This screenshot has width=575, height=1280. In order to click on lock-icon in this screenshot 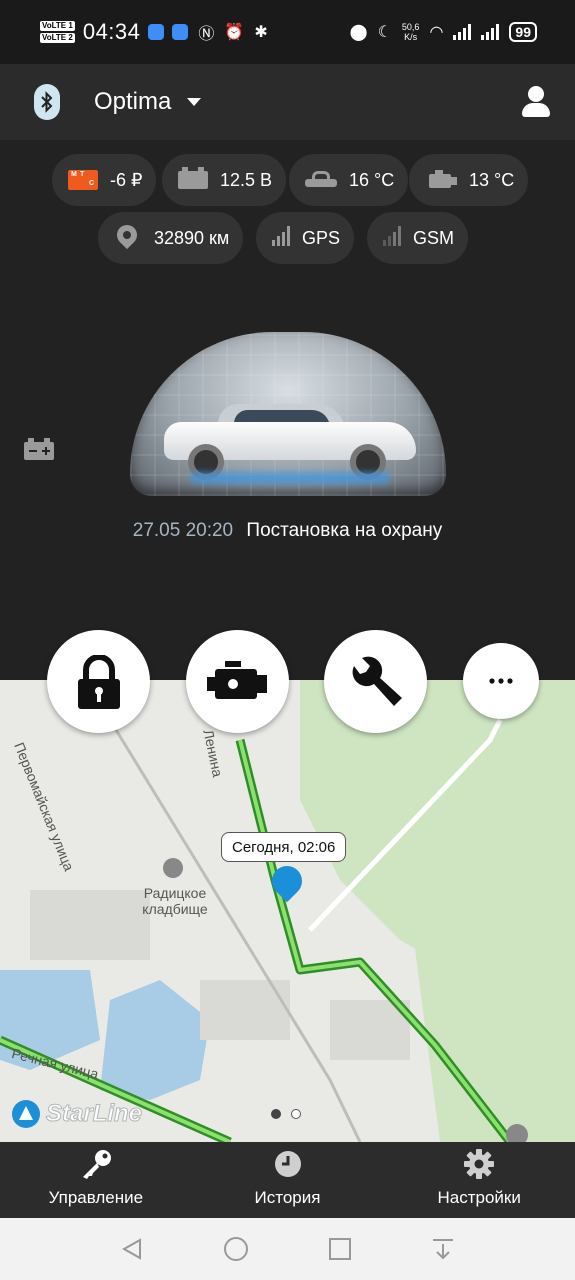, I will do `click(98, 681)`.